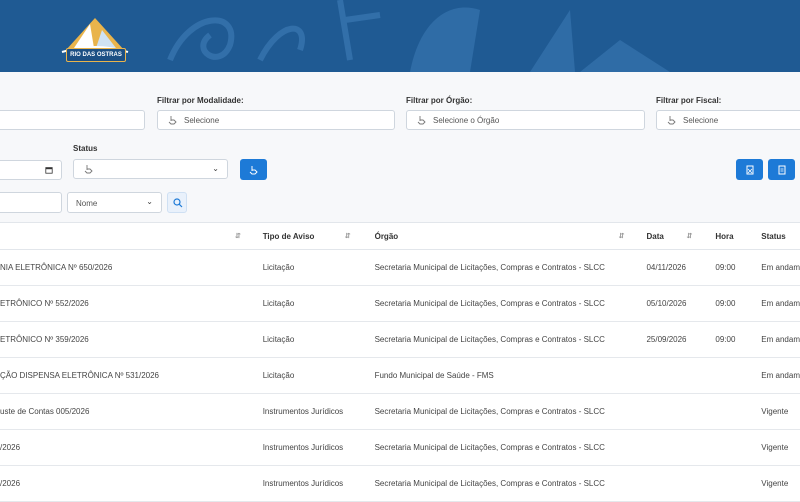 The image size is (800, 502). Describe the element at coordinates (439, 100) in the screenshot. I see `orgao-label: Filtrar por Órgão:` at that location.